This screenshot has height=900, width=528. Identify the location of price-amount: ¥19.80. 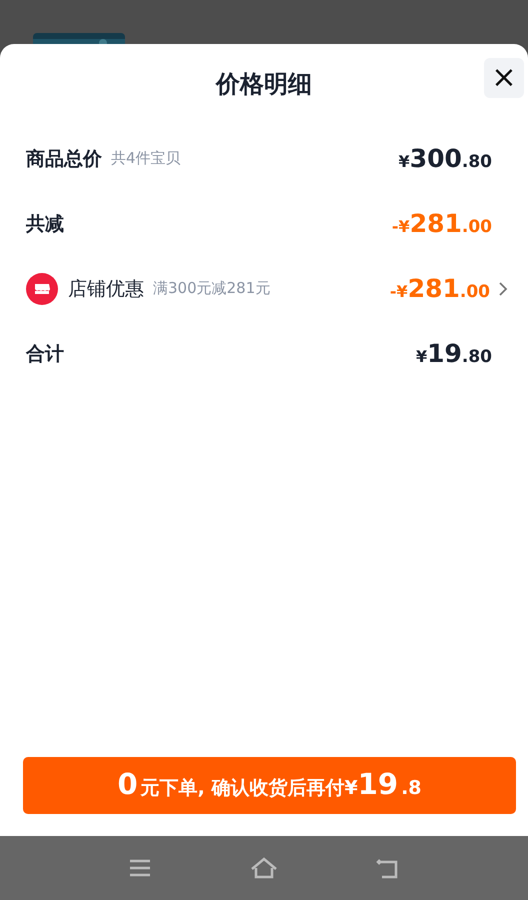
(454, 353).